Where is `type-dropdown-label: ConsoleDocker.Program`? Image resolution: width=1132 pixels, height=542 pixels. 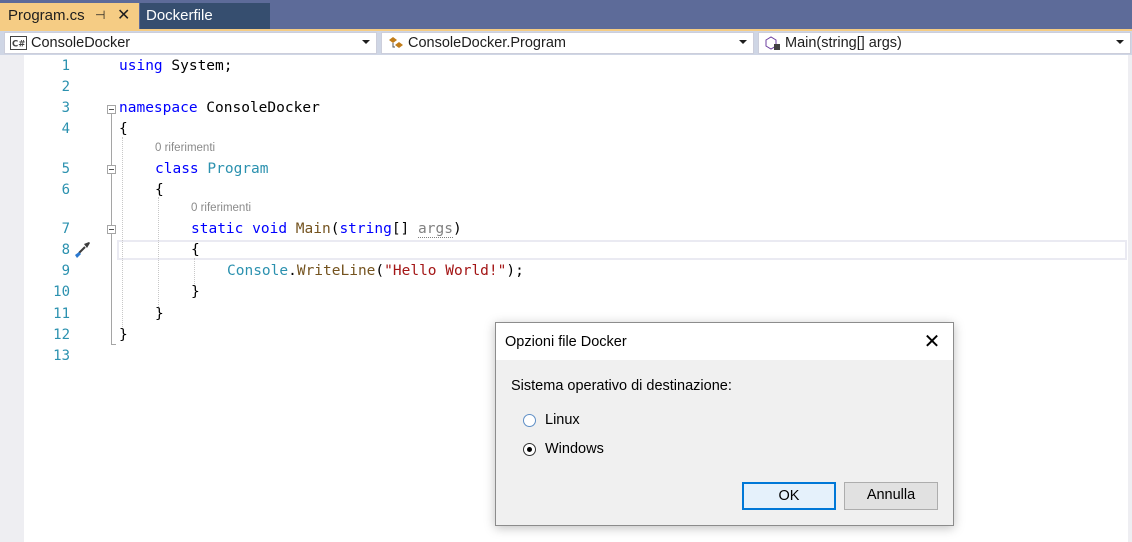 type-dropdown-label: ConsoleDocker.Program is located at coordinates (487, 43).